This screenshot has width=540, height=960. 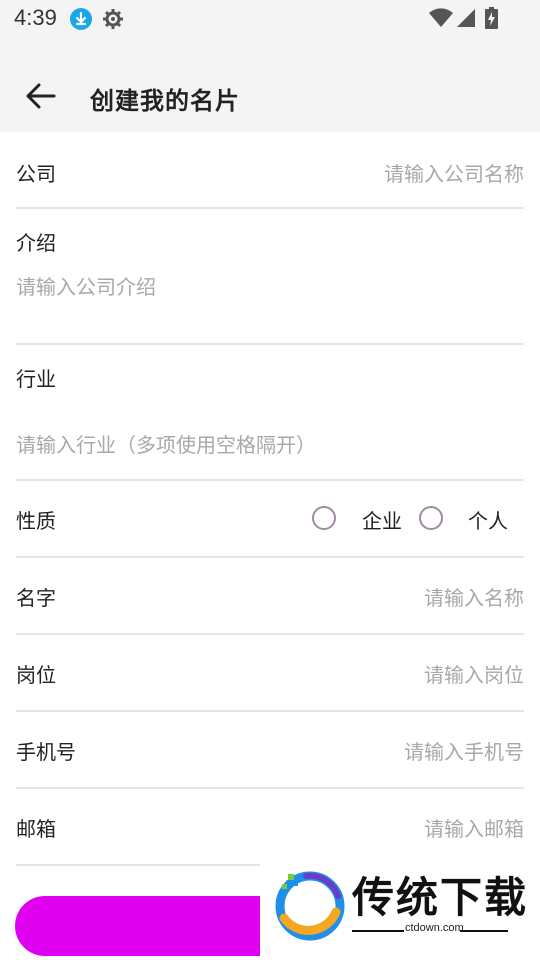 What do you see at coordinates (491, 18) in the screenshot?
I see `battery-icon` at bounding box center [491, 18].